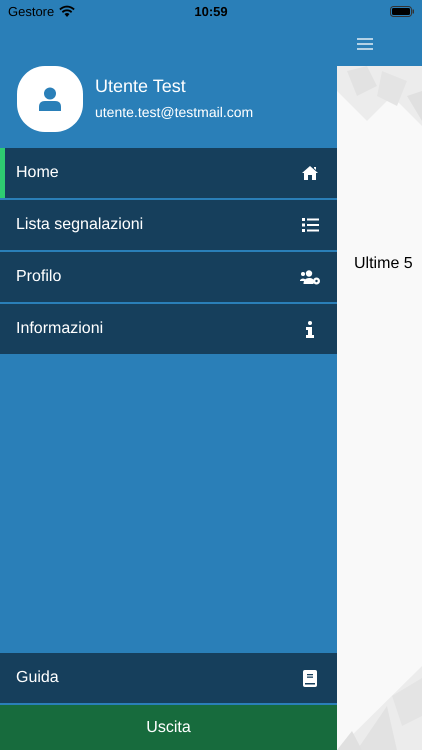 This screenshot has height=750, width=422. I want to click on clock-time: 10:59, so click(211, 11).